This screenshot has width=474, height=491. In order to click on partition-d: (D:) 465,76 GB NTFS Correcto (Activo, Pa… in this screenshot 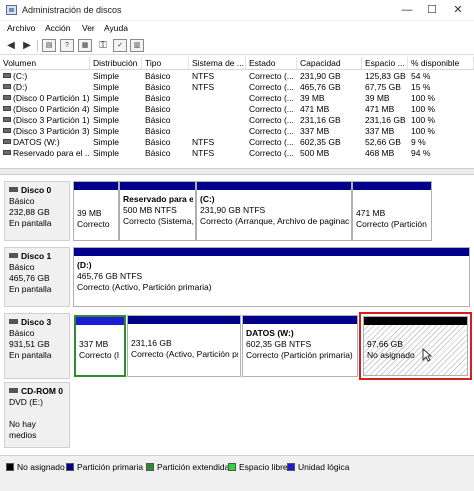, I will do `click(271, 277)`.